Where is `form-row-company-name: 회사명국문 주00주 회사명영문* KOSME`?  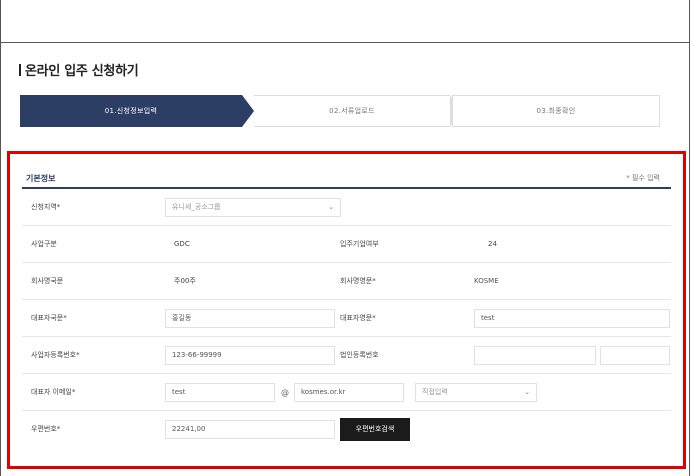
form-row-company-name: 회사명국문 주00주 회사명영문* KOSME is located at coordinates (346, 281).